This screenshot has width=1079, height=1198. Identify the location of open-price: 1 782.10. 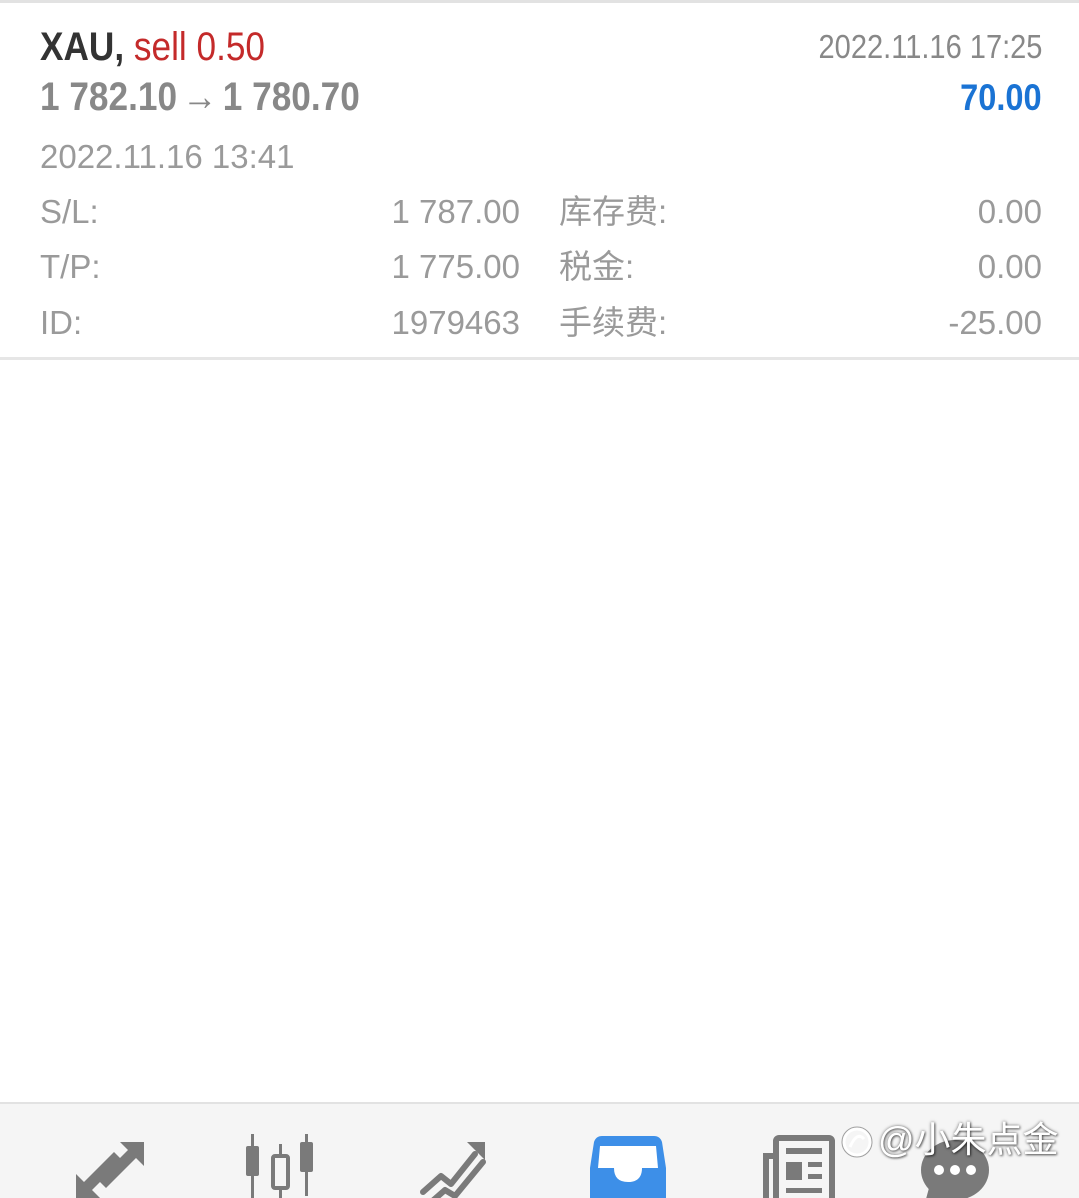
(109, 97).